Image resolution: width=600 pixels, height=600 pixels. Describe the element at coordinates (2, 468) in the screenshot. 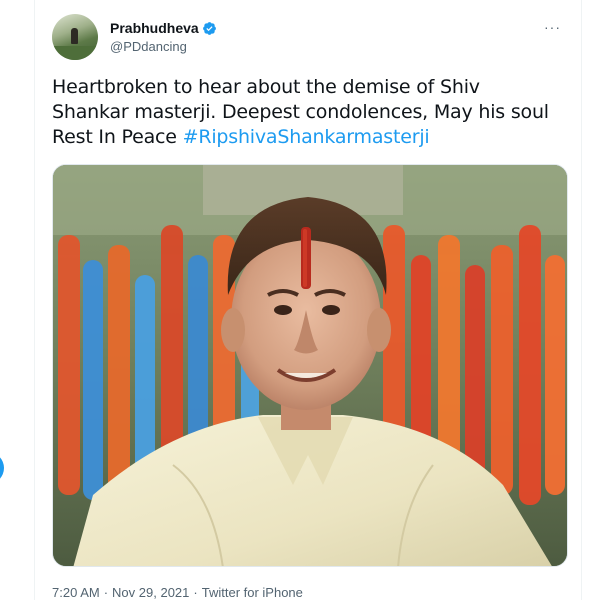

I see `compose-tweet-button` at that location.